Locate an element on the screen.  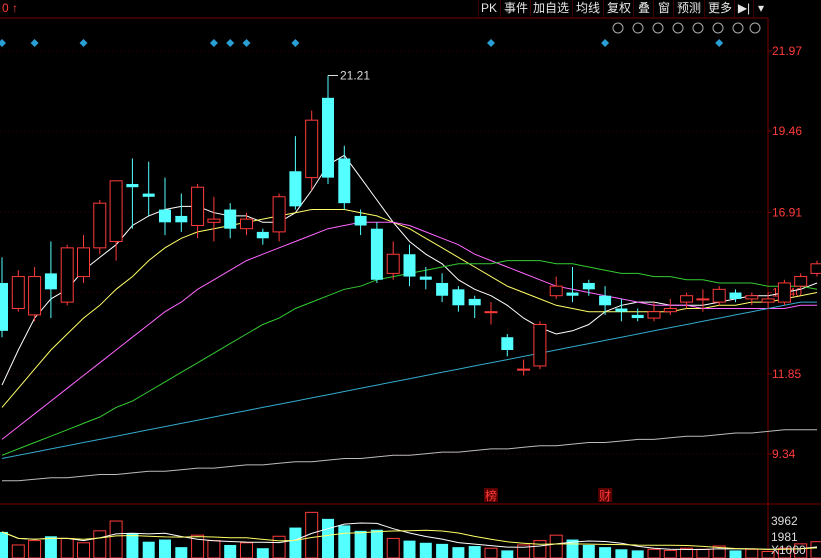
zoom-minus-icon is located at coordinates (755, 28).